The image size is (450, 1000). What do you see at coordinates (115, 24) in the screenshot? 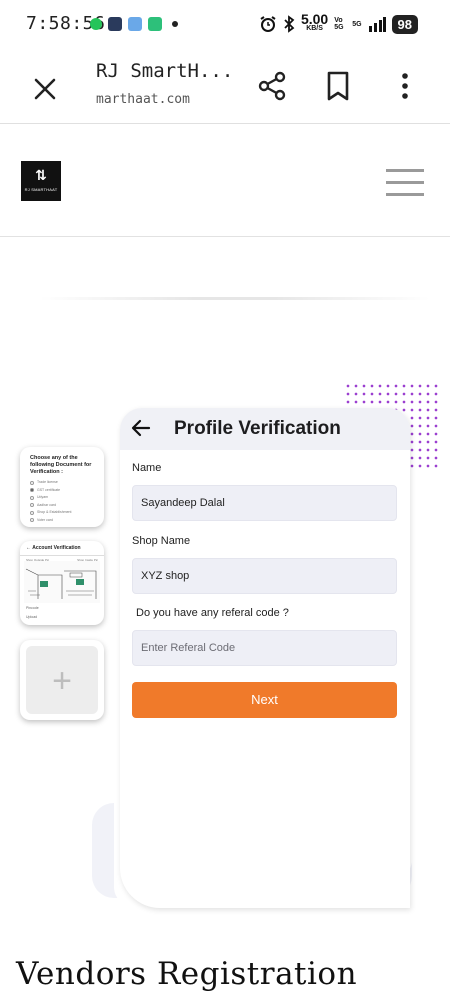
I see `app-a-icon` at bounding box center [115, 24].